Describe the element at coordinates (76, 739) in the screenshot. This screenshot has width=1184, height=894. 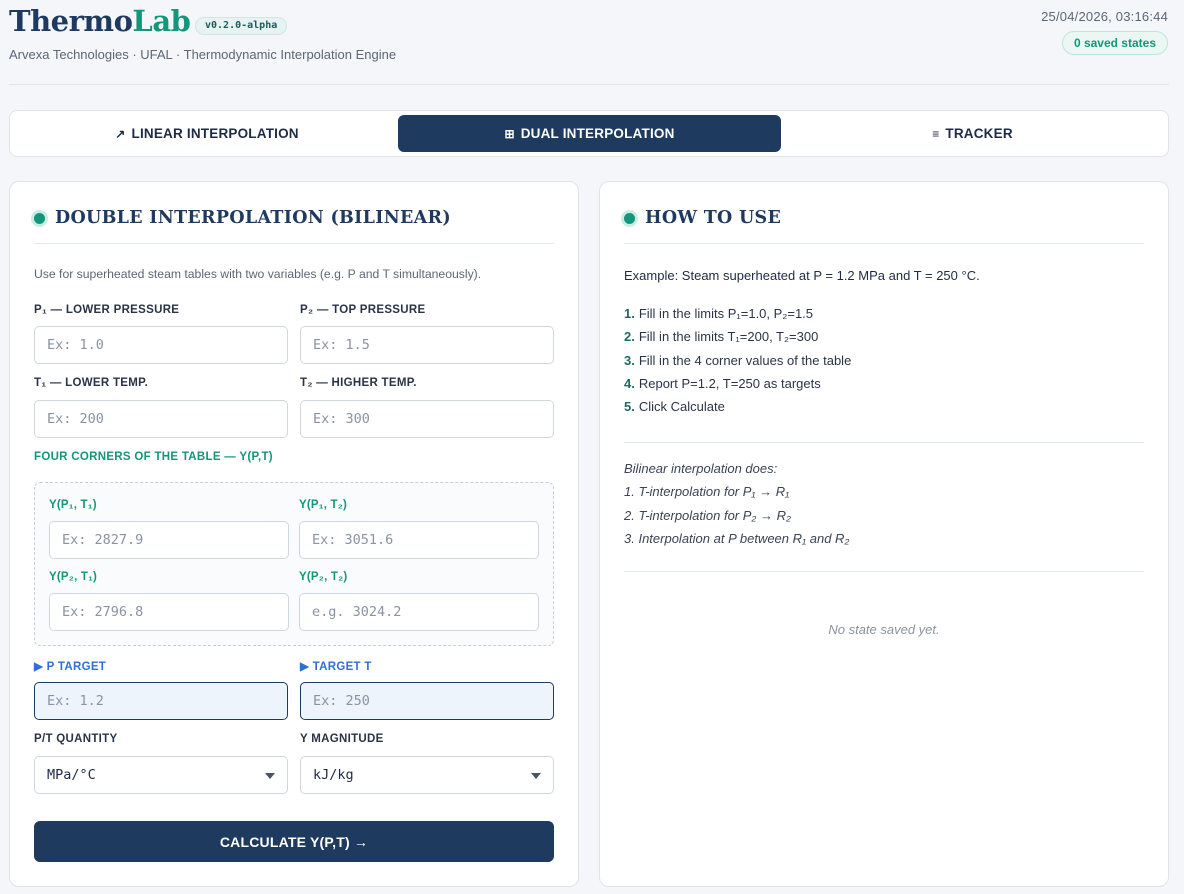
I see `pt-quantity-label: P/T QUANTITY` at that location.